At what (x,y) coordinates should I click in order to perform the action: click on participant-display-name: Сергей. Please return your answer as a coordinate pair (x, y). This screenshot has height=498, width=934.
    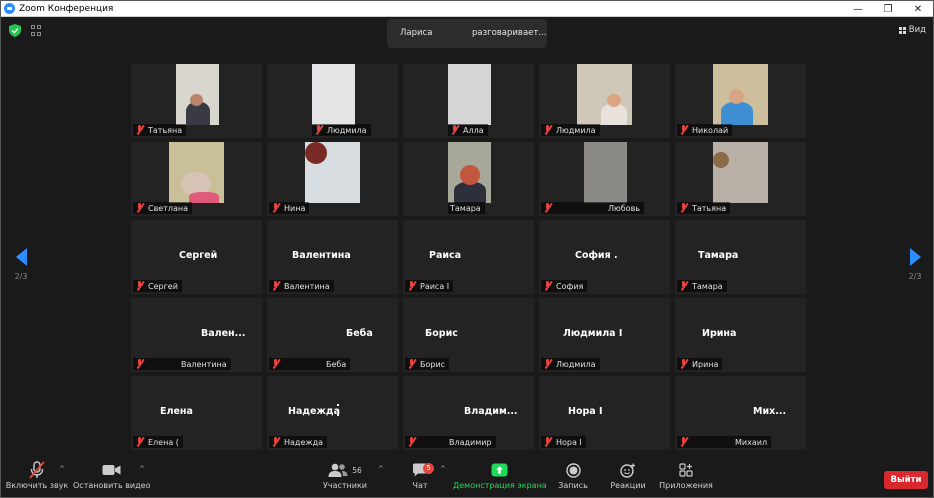
    Looking at the image, I should click on (198, 255).